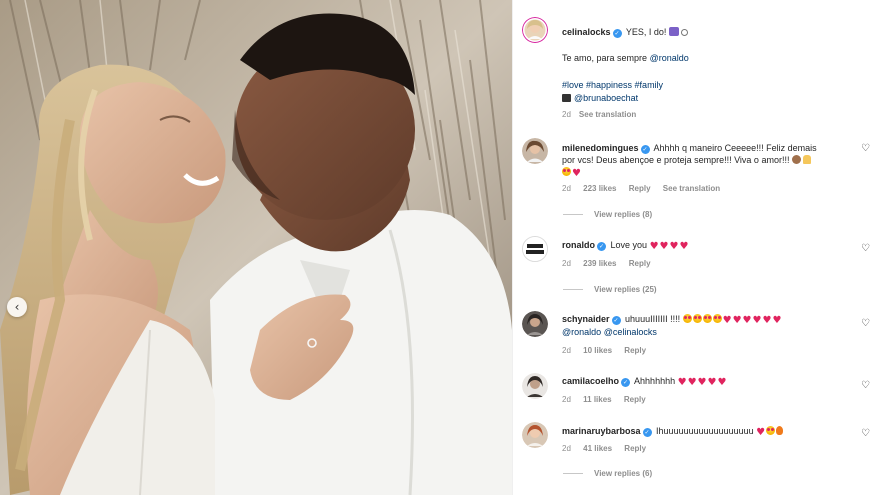 This screenshot has width=880, height=495. Describe the element at coordinates (653, 319) in the screenshot. I see `comment-text: uhuuuIIIIIII !!!!` at that location.